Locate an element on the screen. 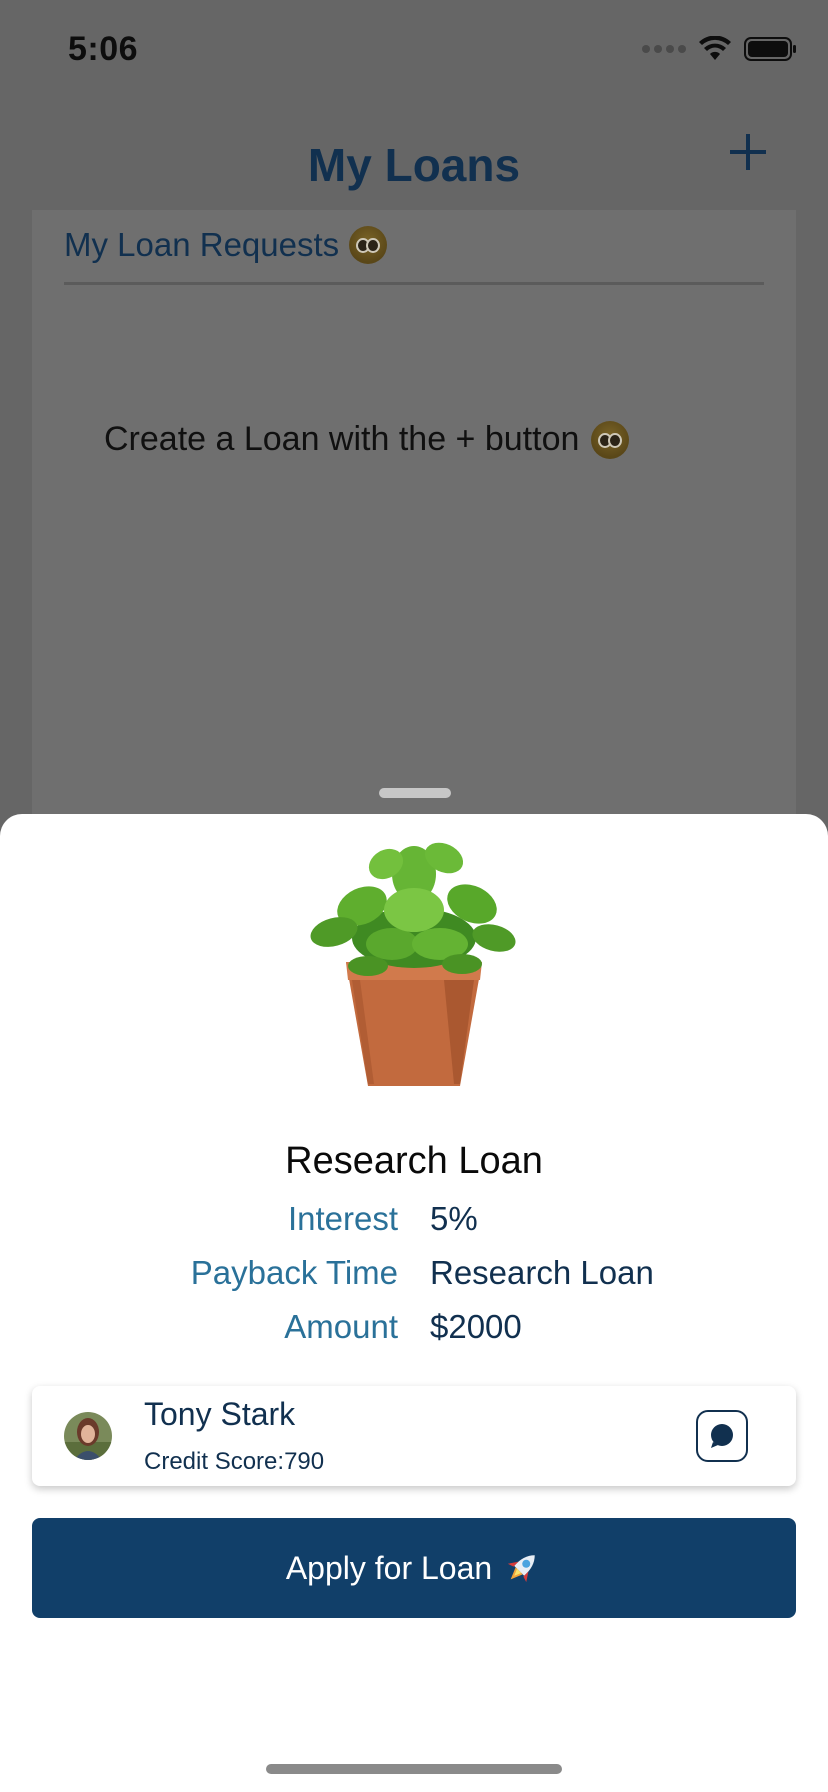  plus-icon is located at coordinates (748, 152).